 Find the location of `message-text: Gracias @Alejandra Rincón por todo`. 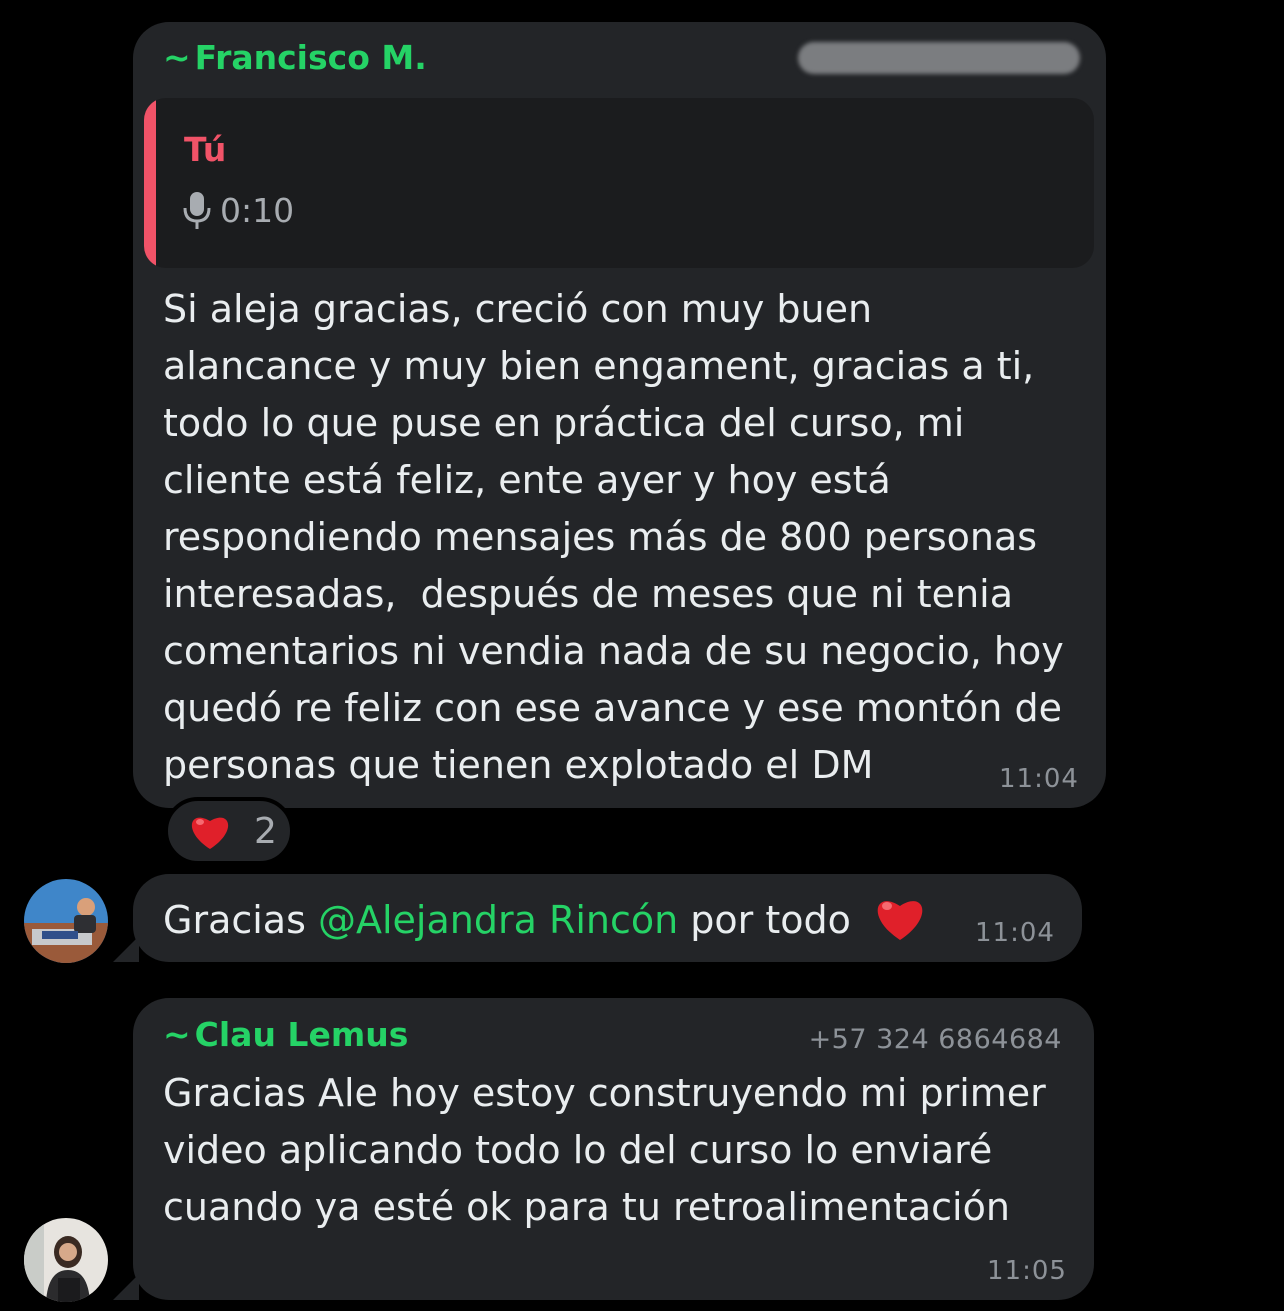

message-text: Gracias @Alejandra Rincón por todo is located at coordinates (545, 919).